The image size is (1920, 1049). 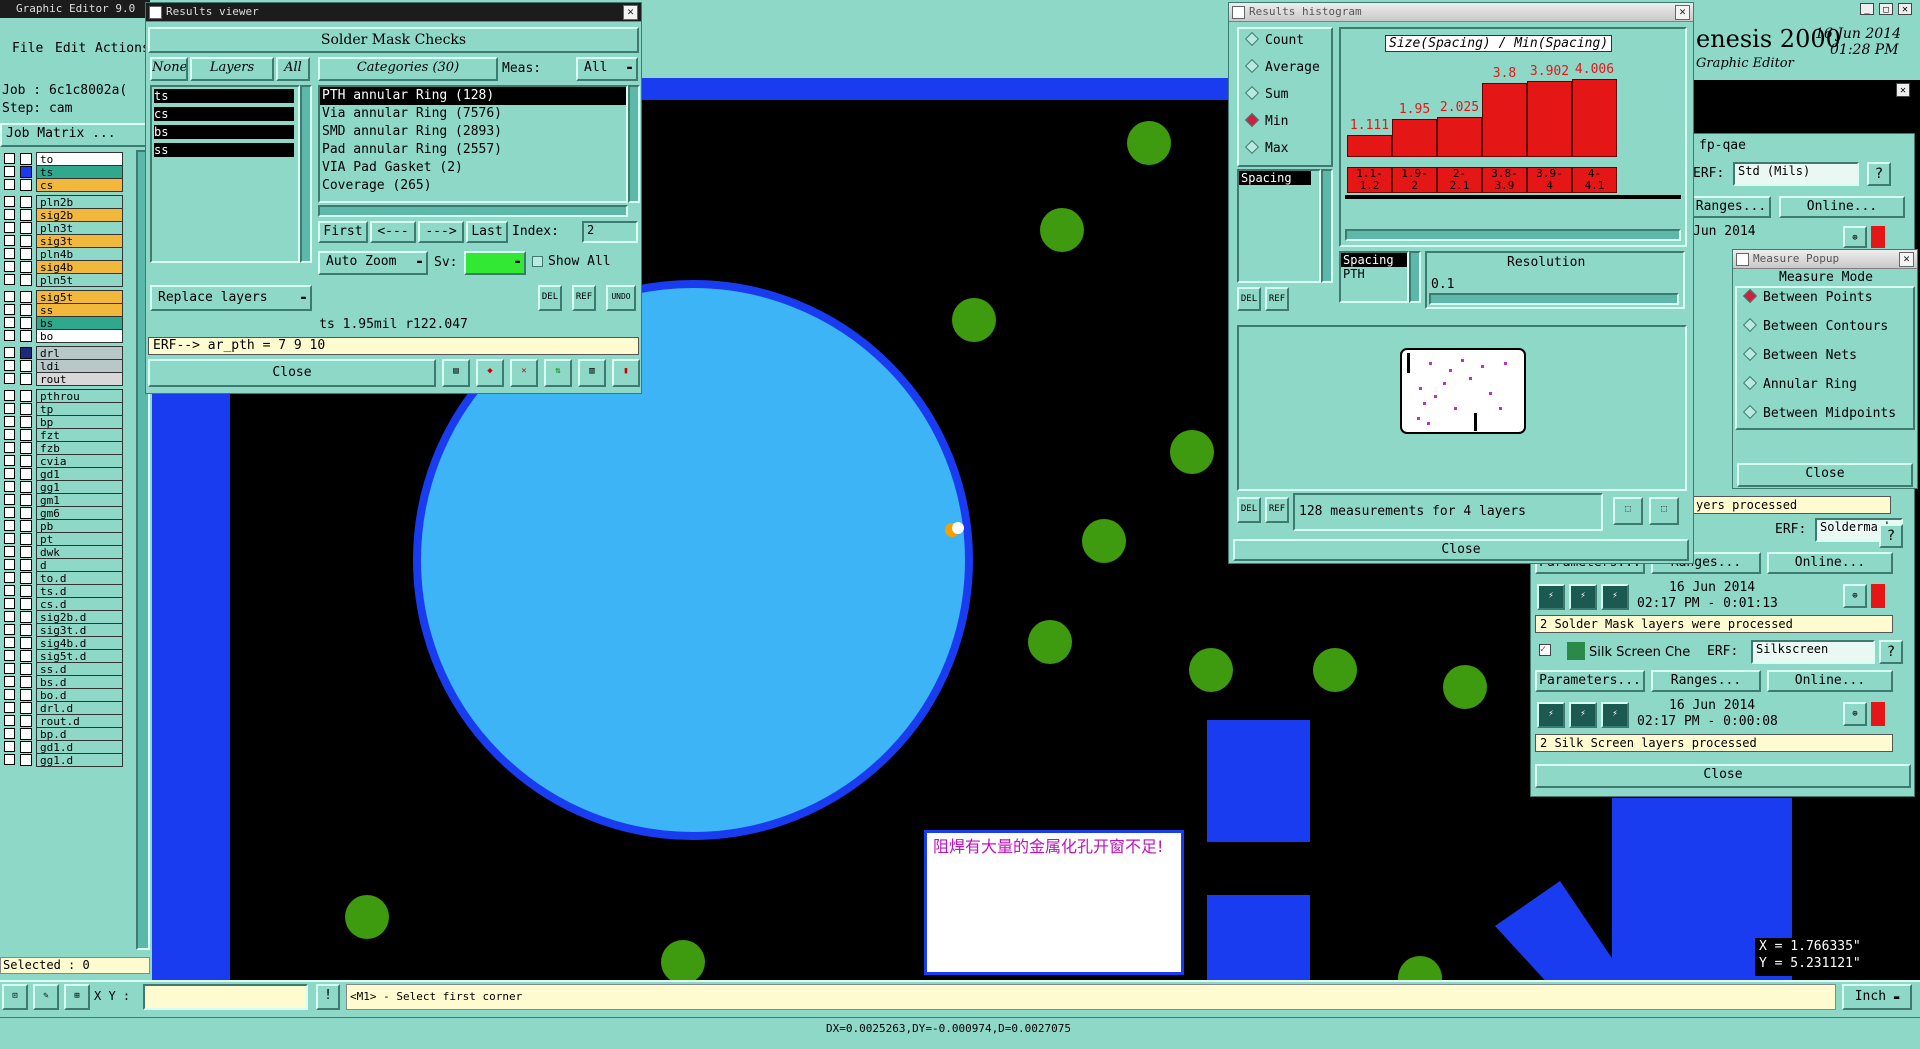 I want to click on layers-tool-icon: ▤, so click(x=456, y=373).